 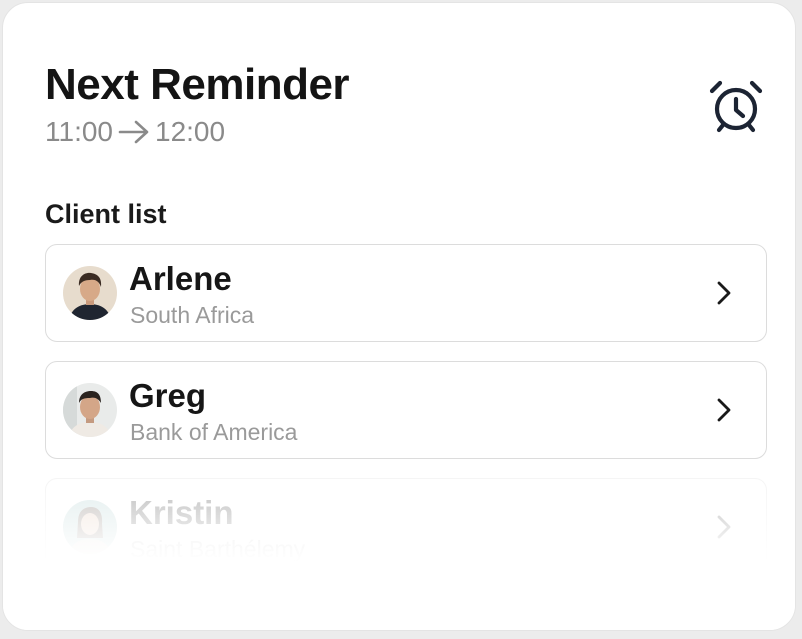 What do you see at coordinates (90, 527) in the screenshot?
I see `avatar-kristin` at bounding box center [90, 527].